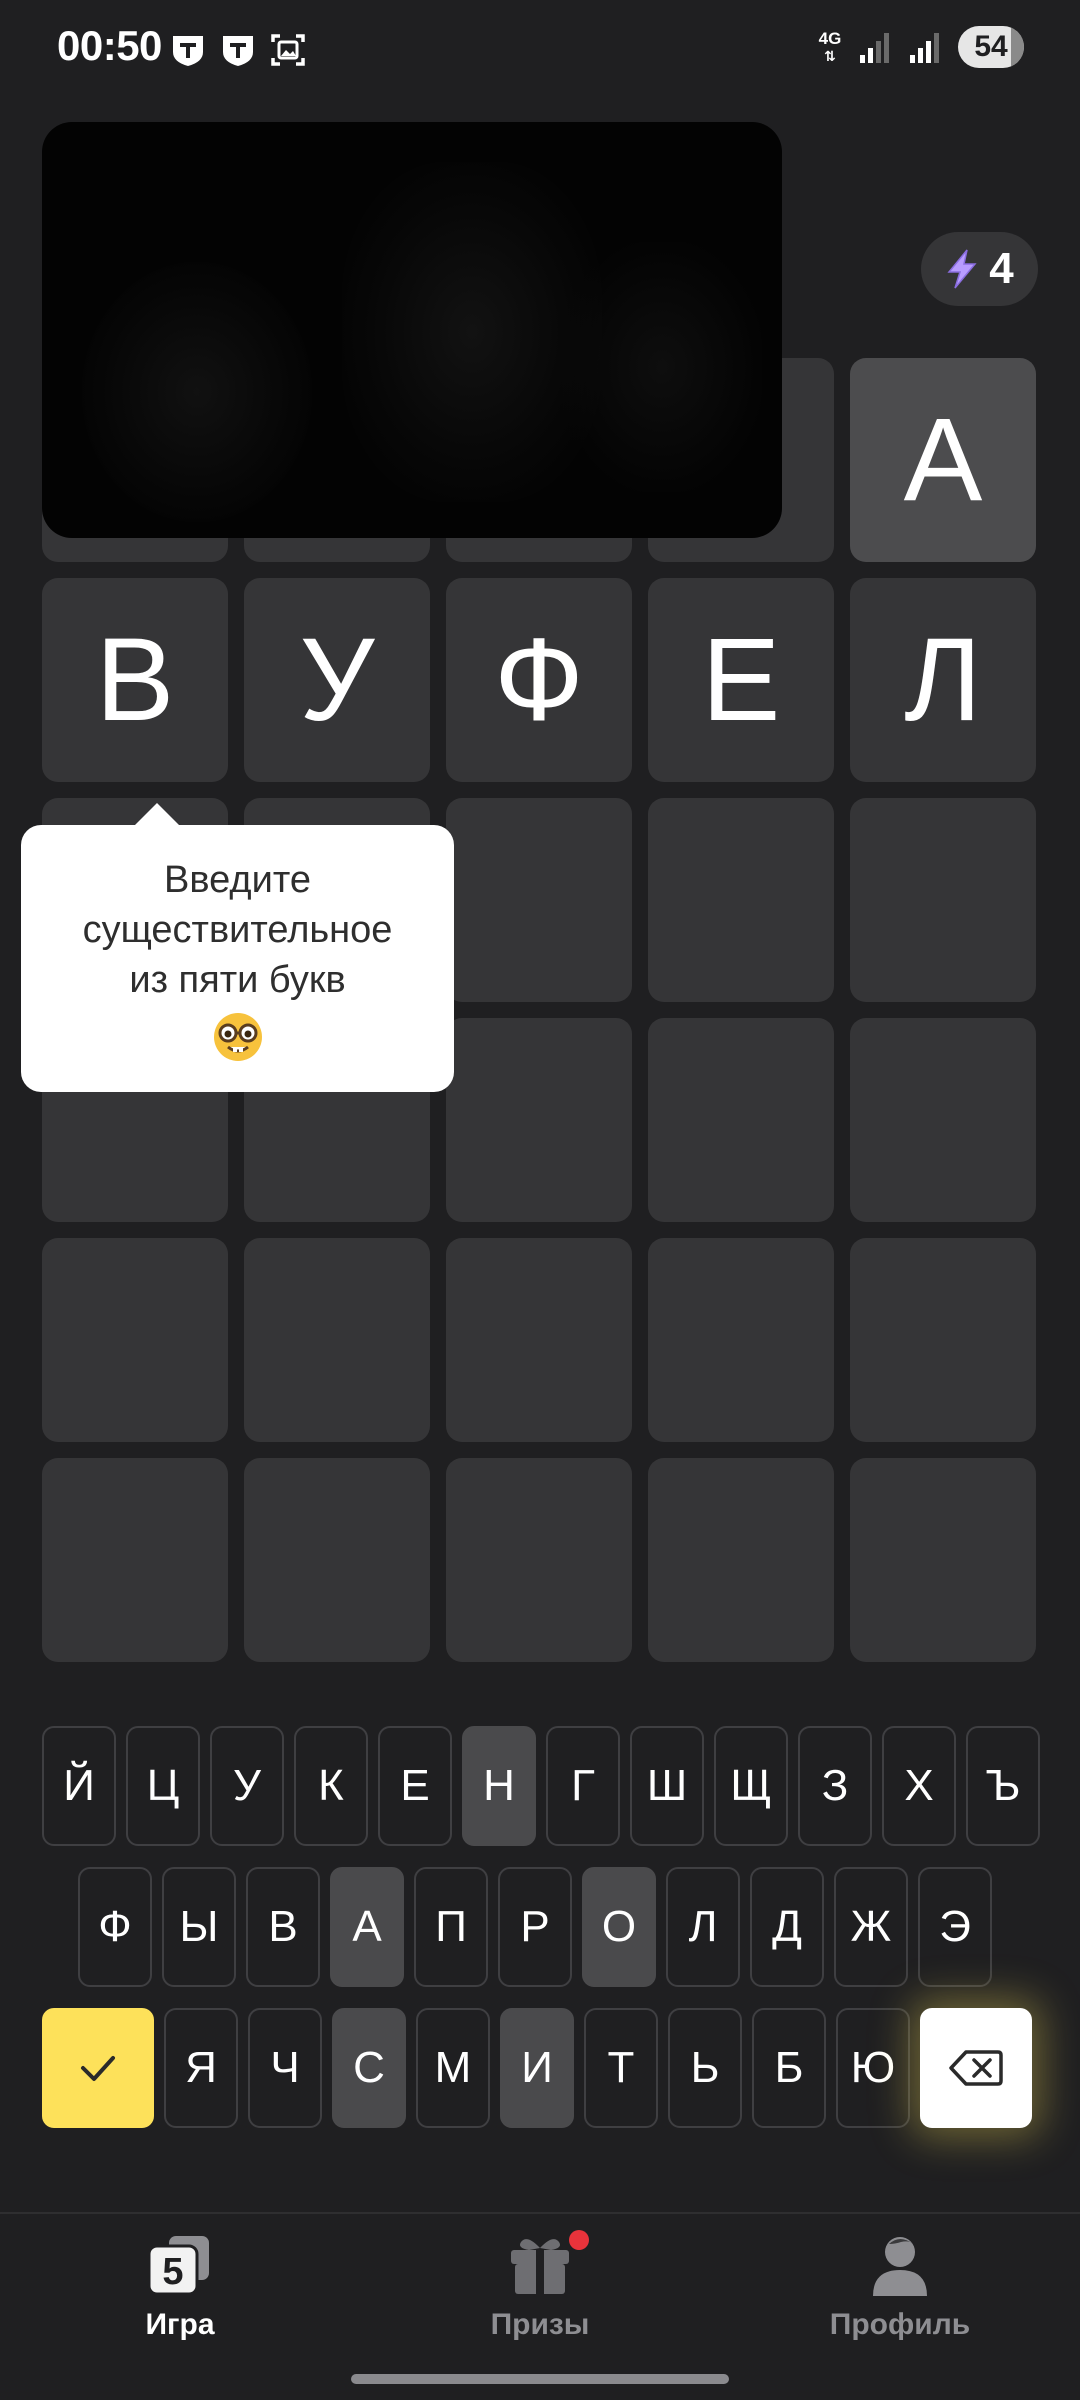 The image size is (1080, 2400). What do you see at coordinates (874, 48) in the screenshot?
I see `signal-icon` at bounding box center [874, 48].